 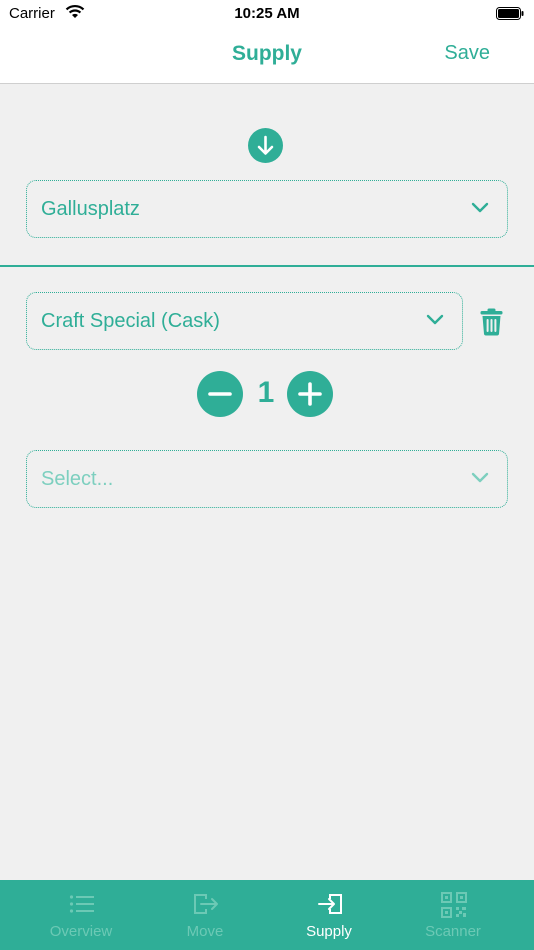 I want to click on move-out-icon, so click(x=206, y=904).